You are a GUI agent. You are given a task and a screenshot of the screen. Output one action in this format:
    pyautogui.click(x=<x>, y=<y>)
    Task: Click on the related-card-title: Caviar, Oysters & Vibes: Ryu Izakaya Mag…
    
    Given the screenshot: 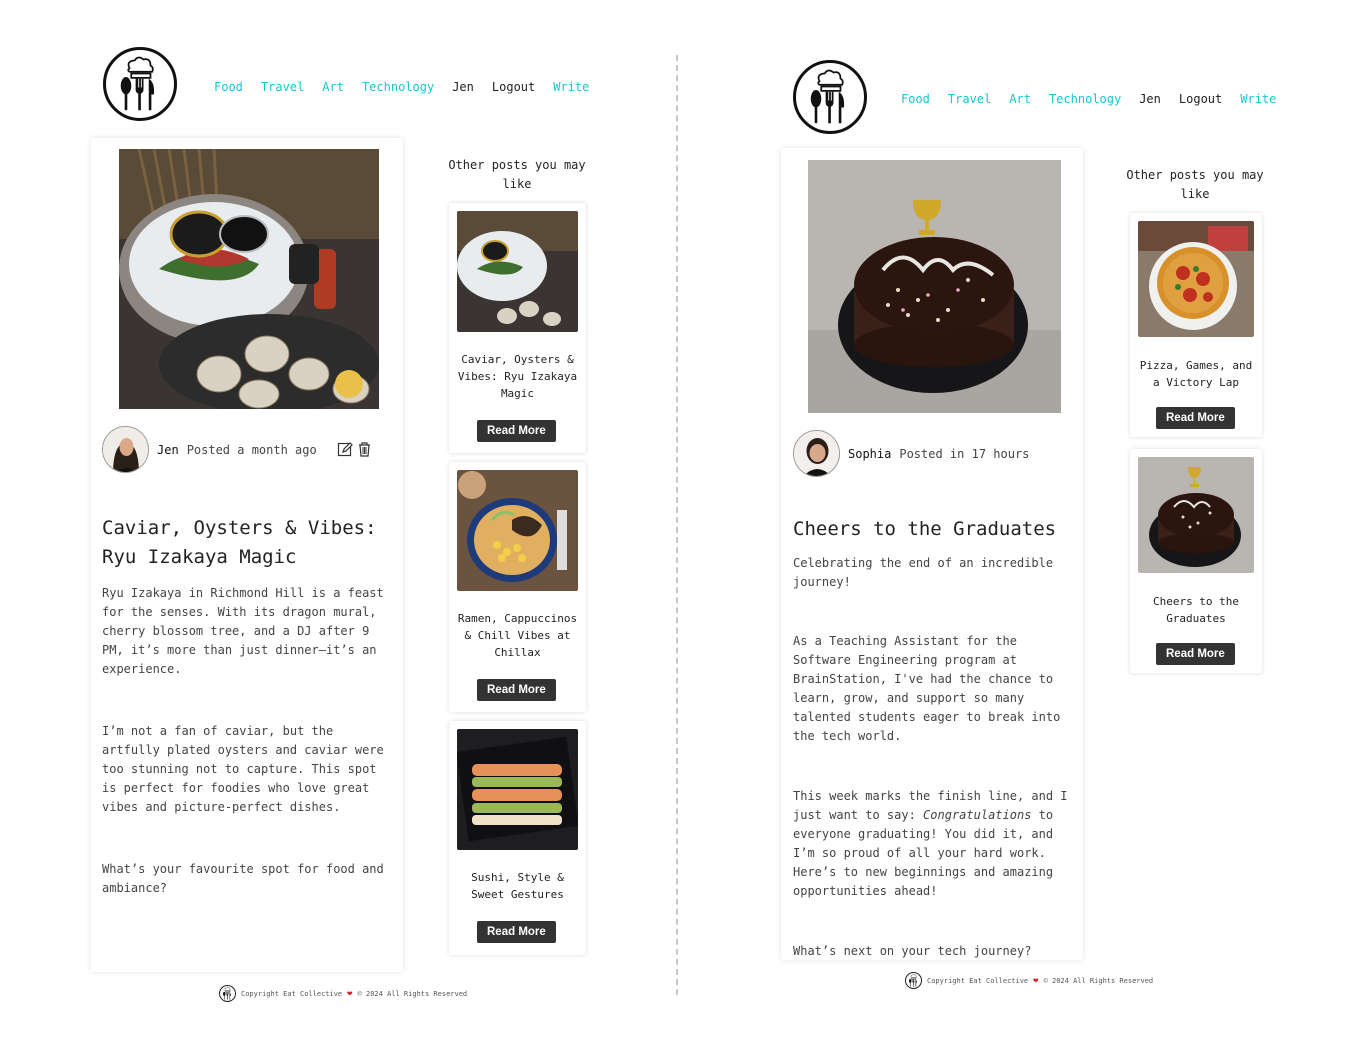 What is the action you would take?
    pyautogui.click(x=517, y=376)
    